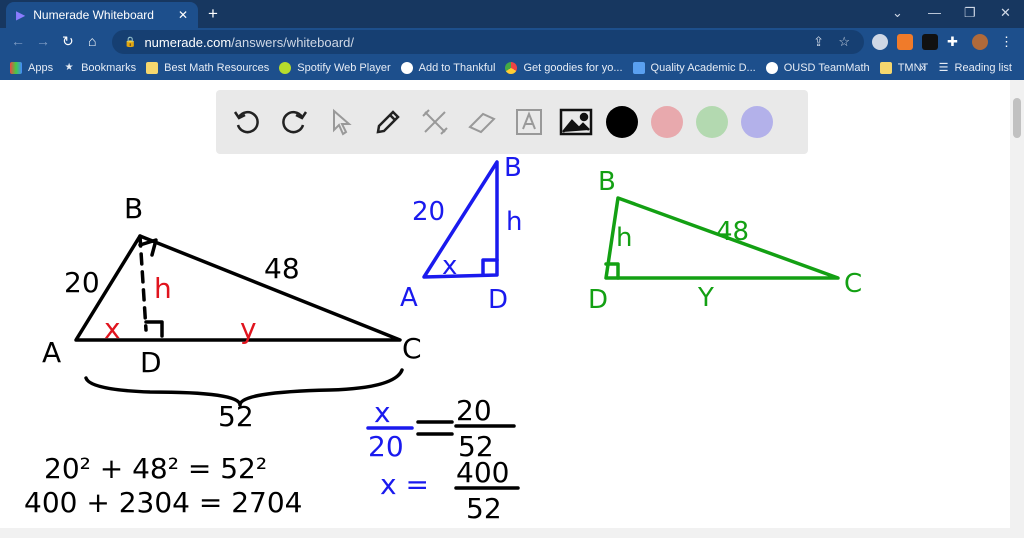 This screenshot has width=1024, height=538. Describe the element at coordinates (183, 15) in the screenshot. I see `close-tab-icon: ✕` at that location.